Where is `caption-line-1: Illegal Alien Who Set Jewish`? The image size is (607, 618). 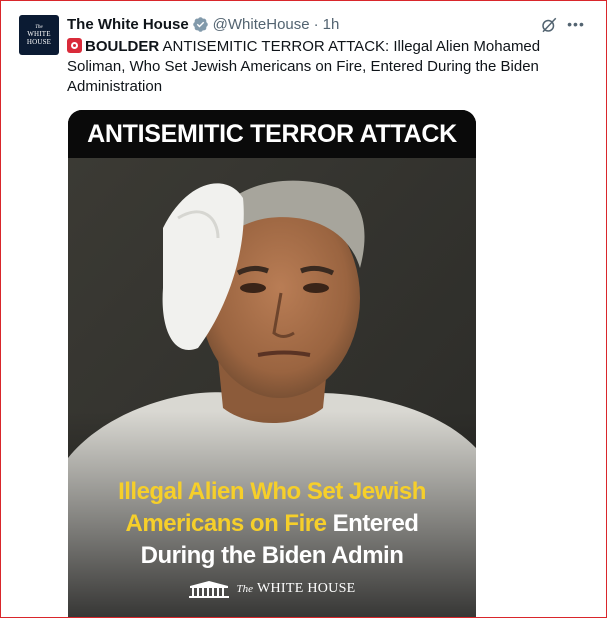 caption-line-1: Illegal Alien Who Set Jewish is located at coordinates (272, 491).